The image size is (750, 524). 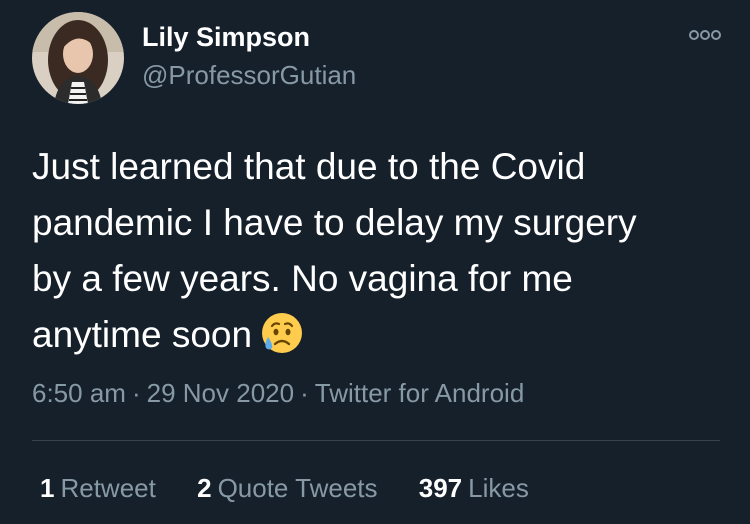 What do you see at coordinates (249, 75) in the screenshot?
I see `user-handle: @ProfessorGutian` at bounding box center [249, 75].